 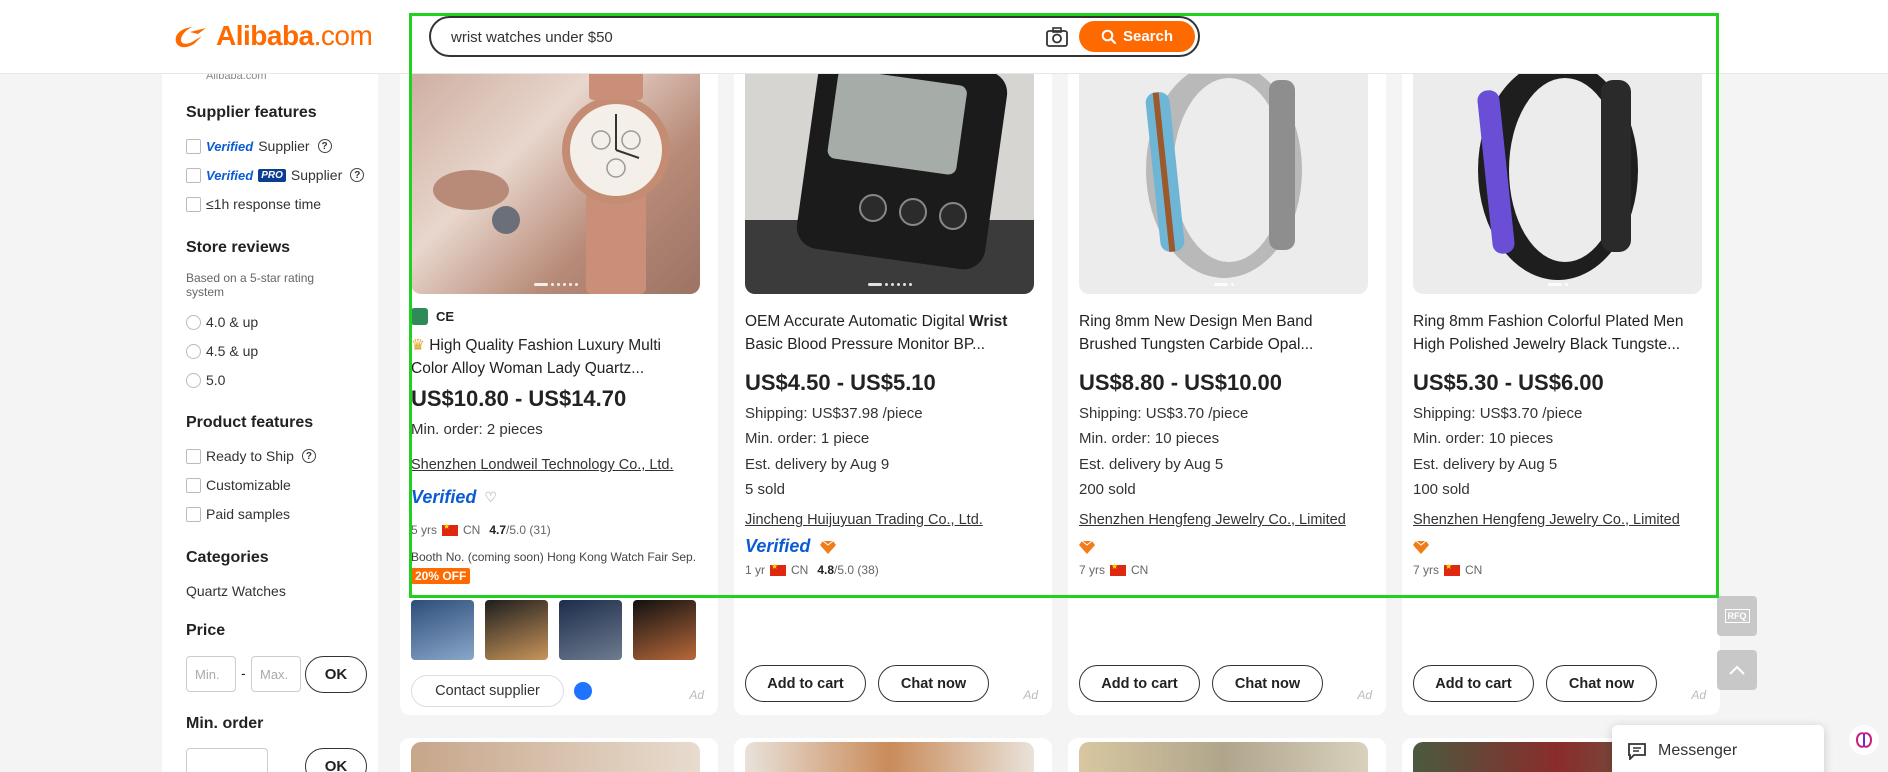 What do you see at coordinates (343, 35) in the screenshot?
I see `logo-suffix: .com` at bounding box center [343, 35].